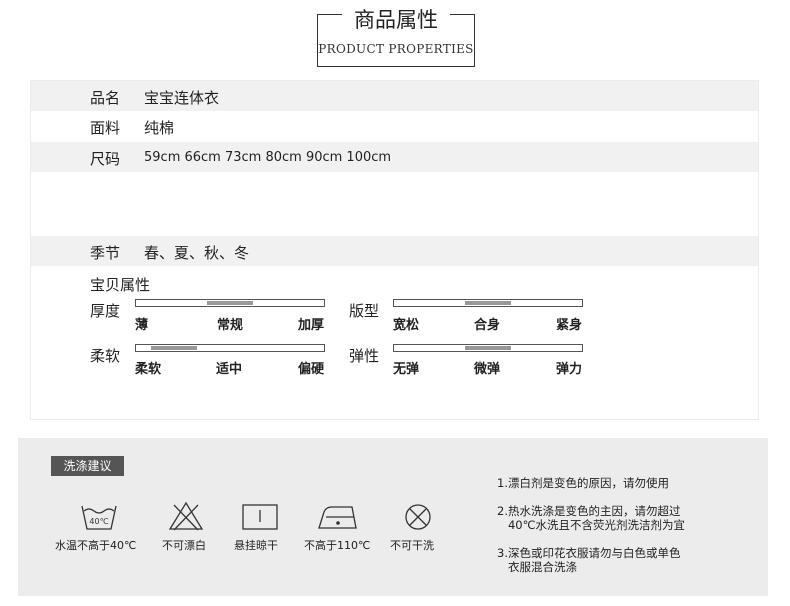  I want to click on scale-option: 柔软, so click(148, 369).